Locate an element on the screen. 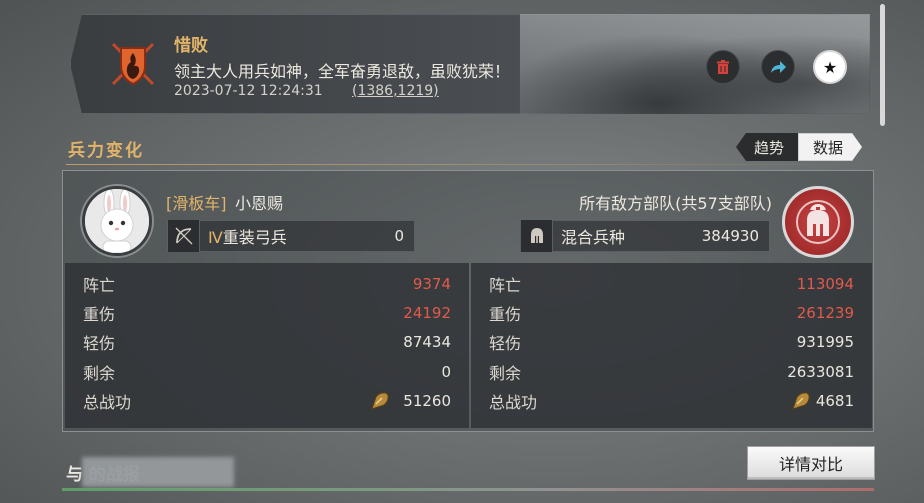 The height and width of the screenshot is (503, 924). stat-value: 2633081 is located at coordinates (820, 372).